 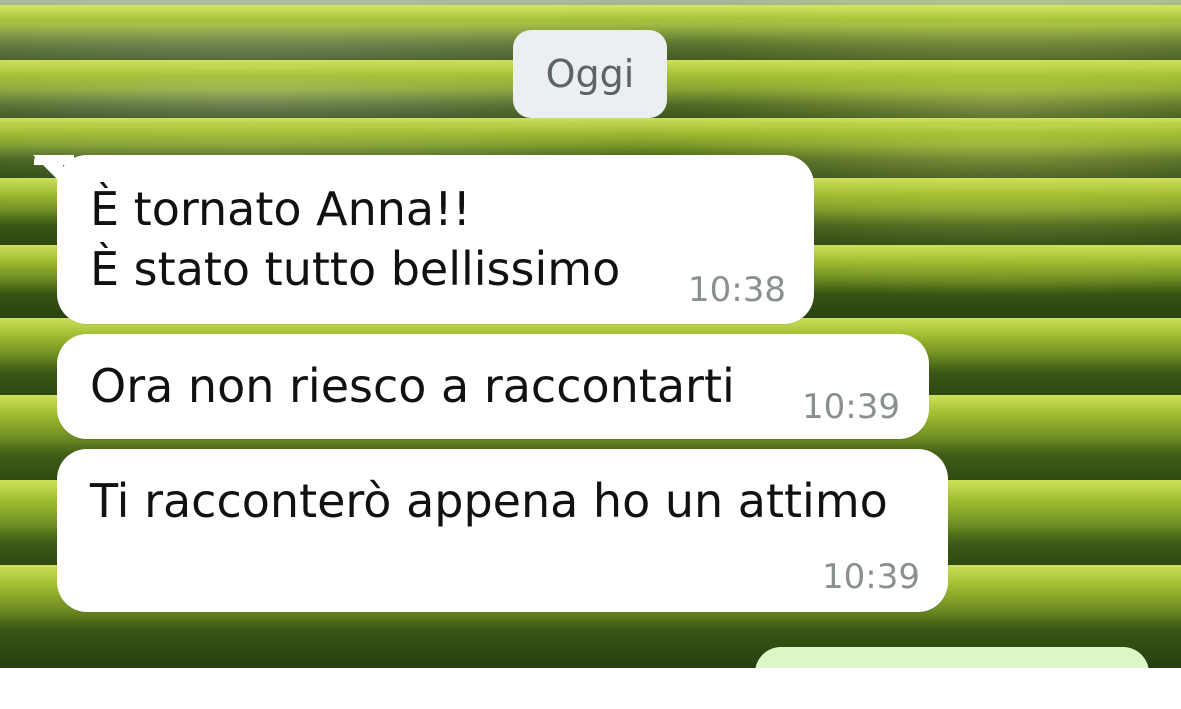 I want to click on message-time: 10:38, so click(x=737, y=290).